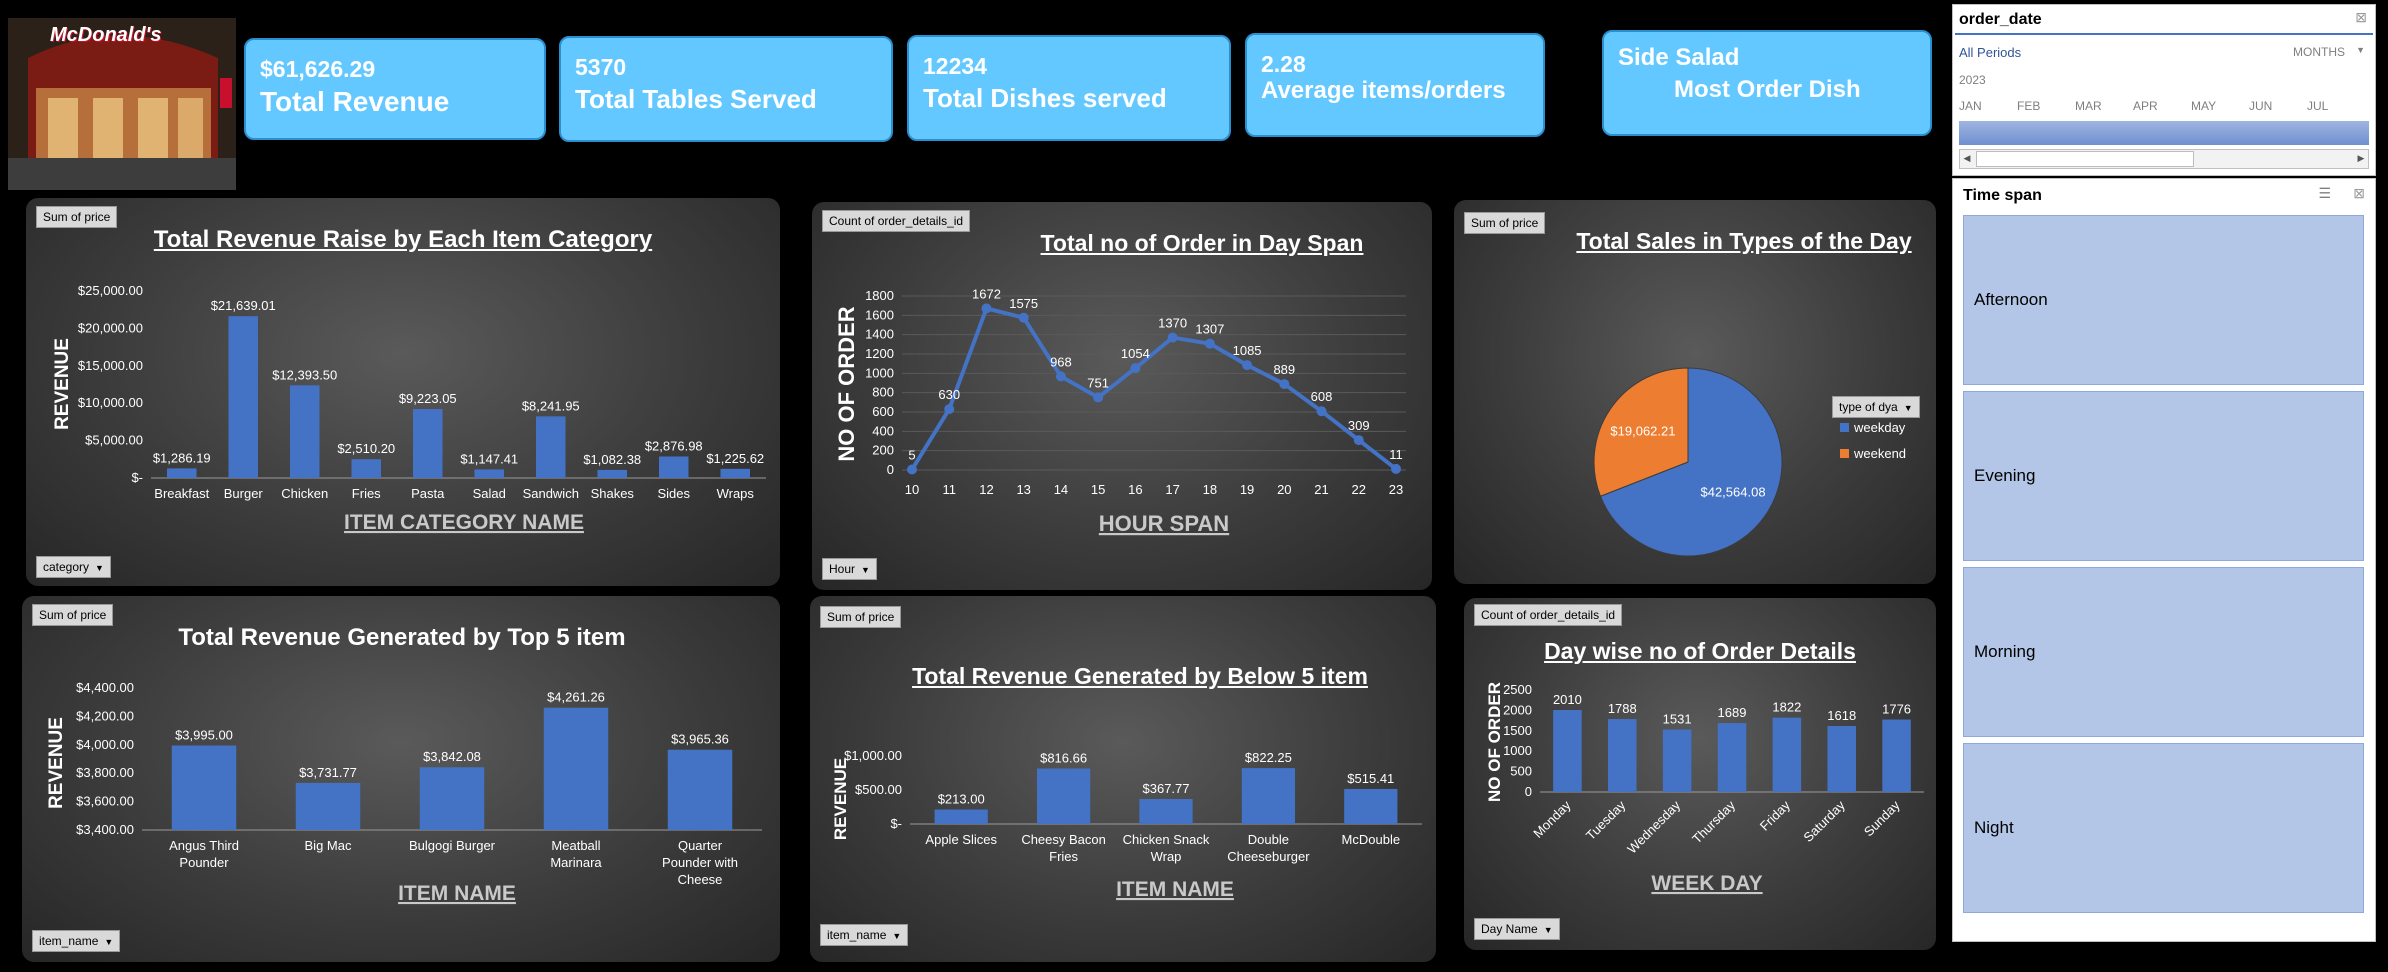  Describe the element at coordinates (1841, 715) in the screenshot. I see `data-label: 1618` at that location.